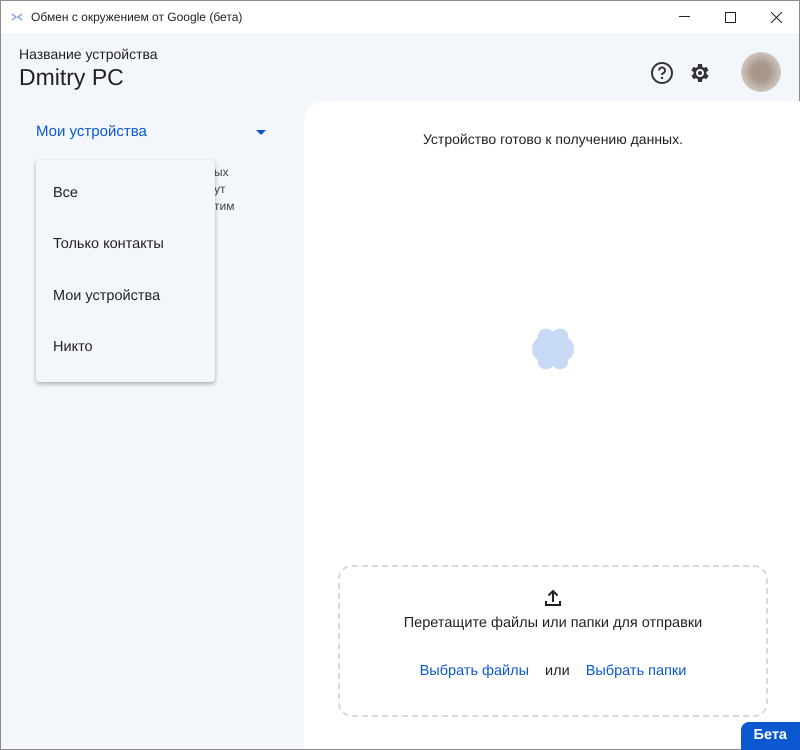  I want to click on description-fragment: тим, so click(225, 206).